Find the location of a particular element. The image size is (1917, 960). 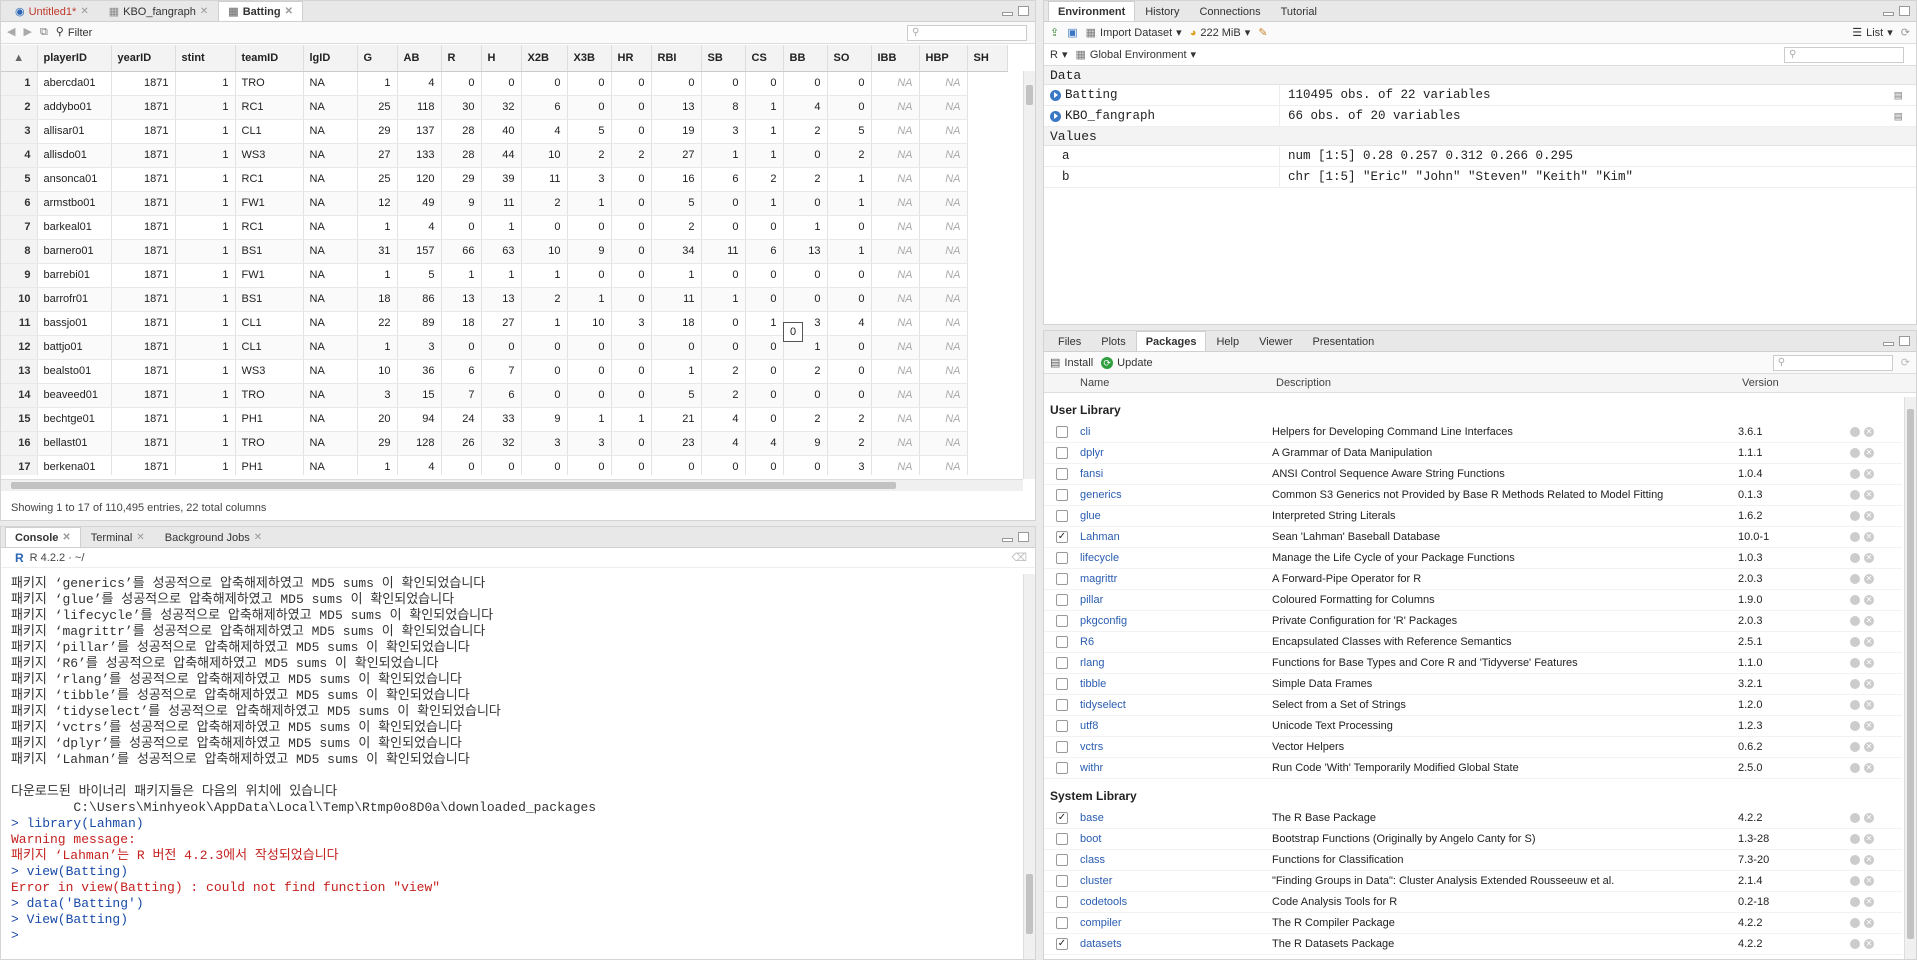

console-tab-console: Console ✕ is located at coordinates (43, 537).